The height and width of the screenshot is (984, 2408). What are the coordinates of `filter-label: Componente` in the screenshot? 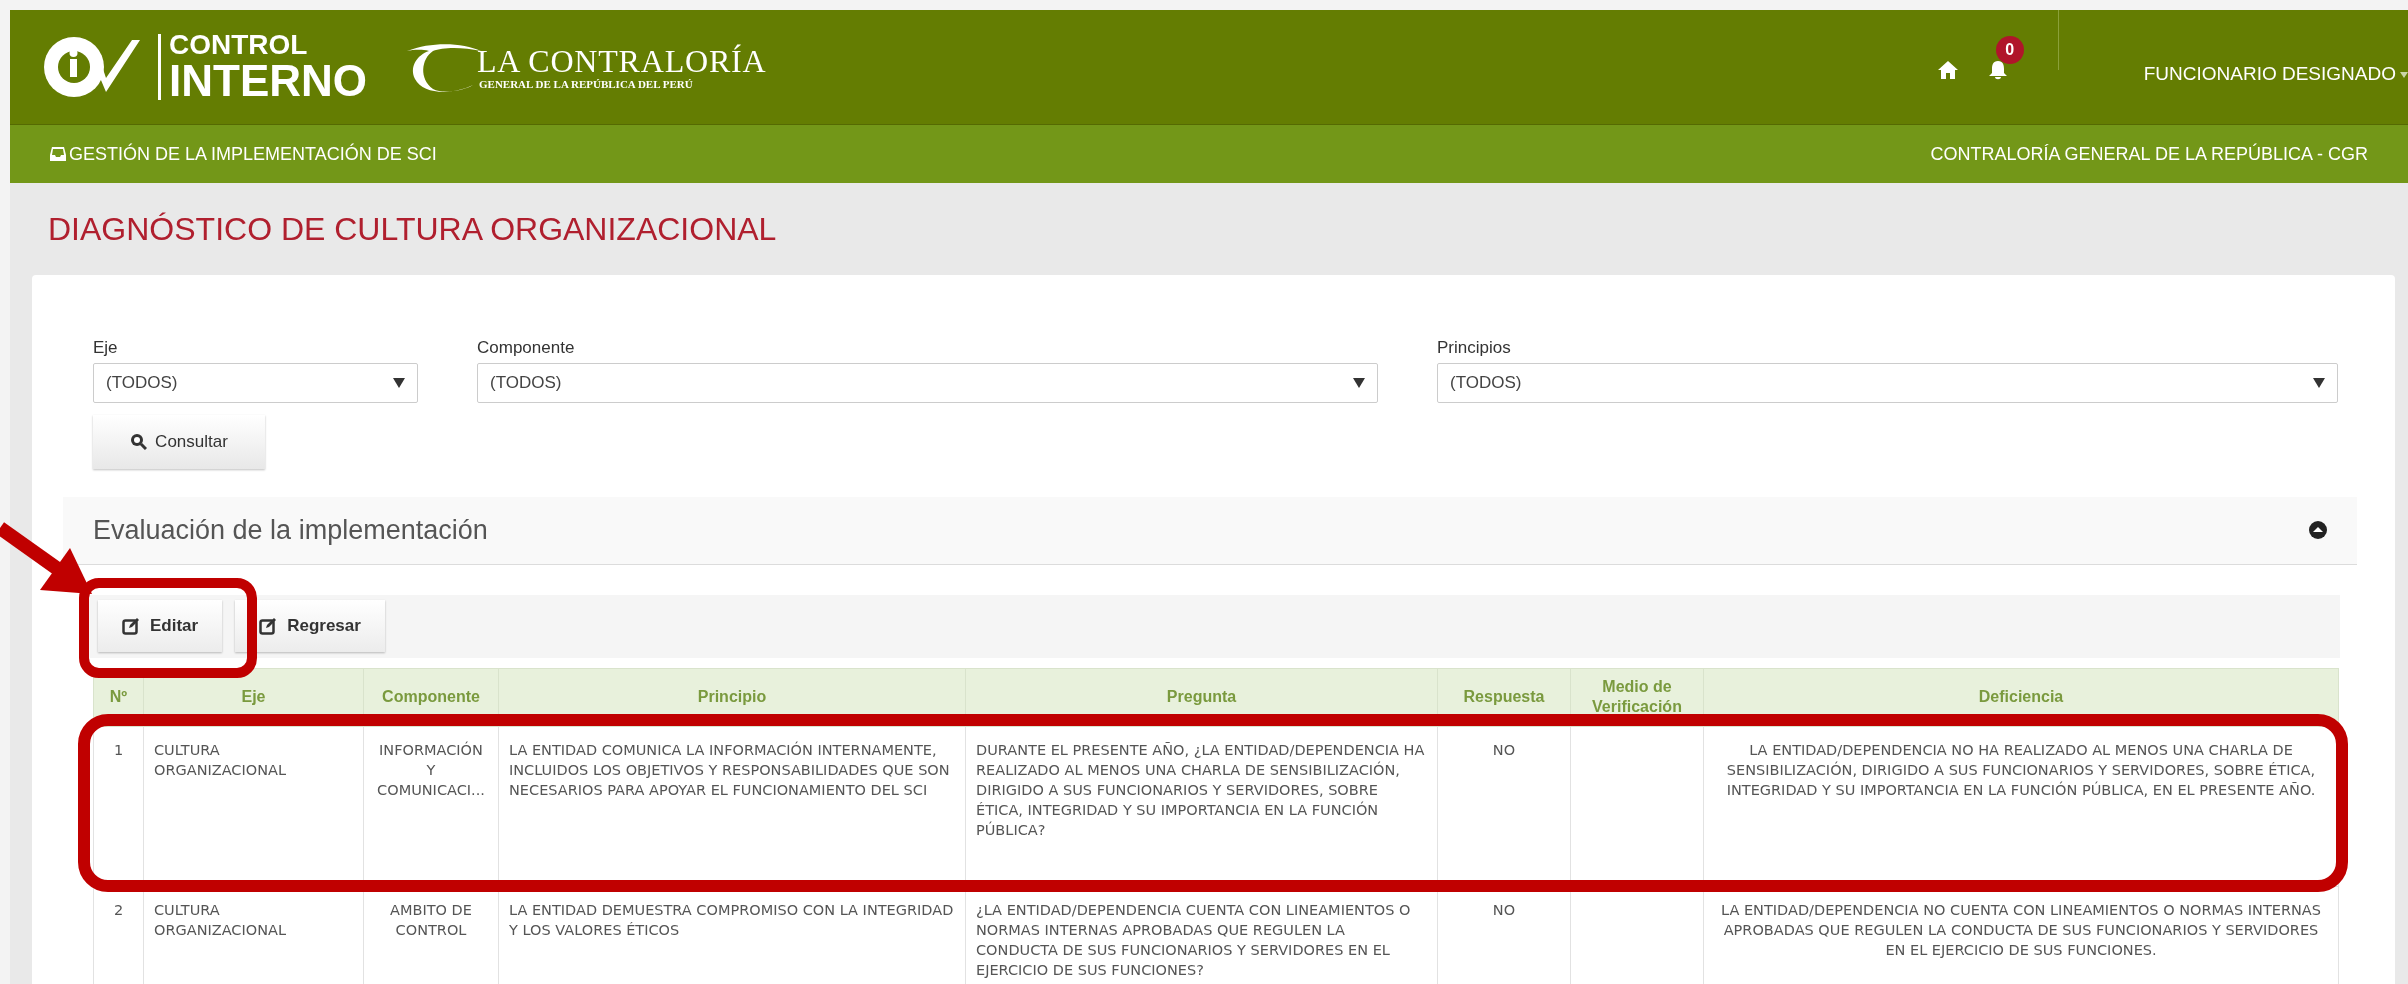 It's located at (526, 348).